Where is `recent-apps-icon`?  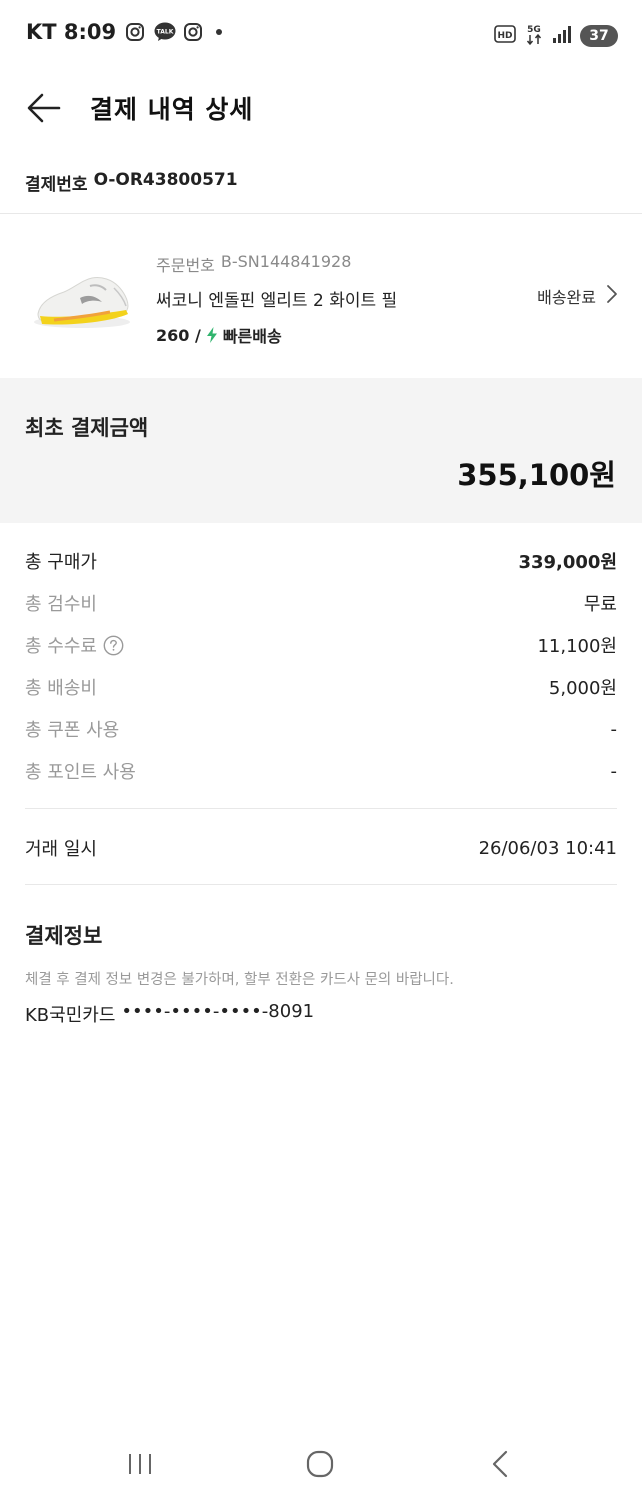 recent-apps-icon is located at coordinates (140, 1466).